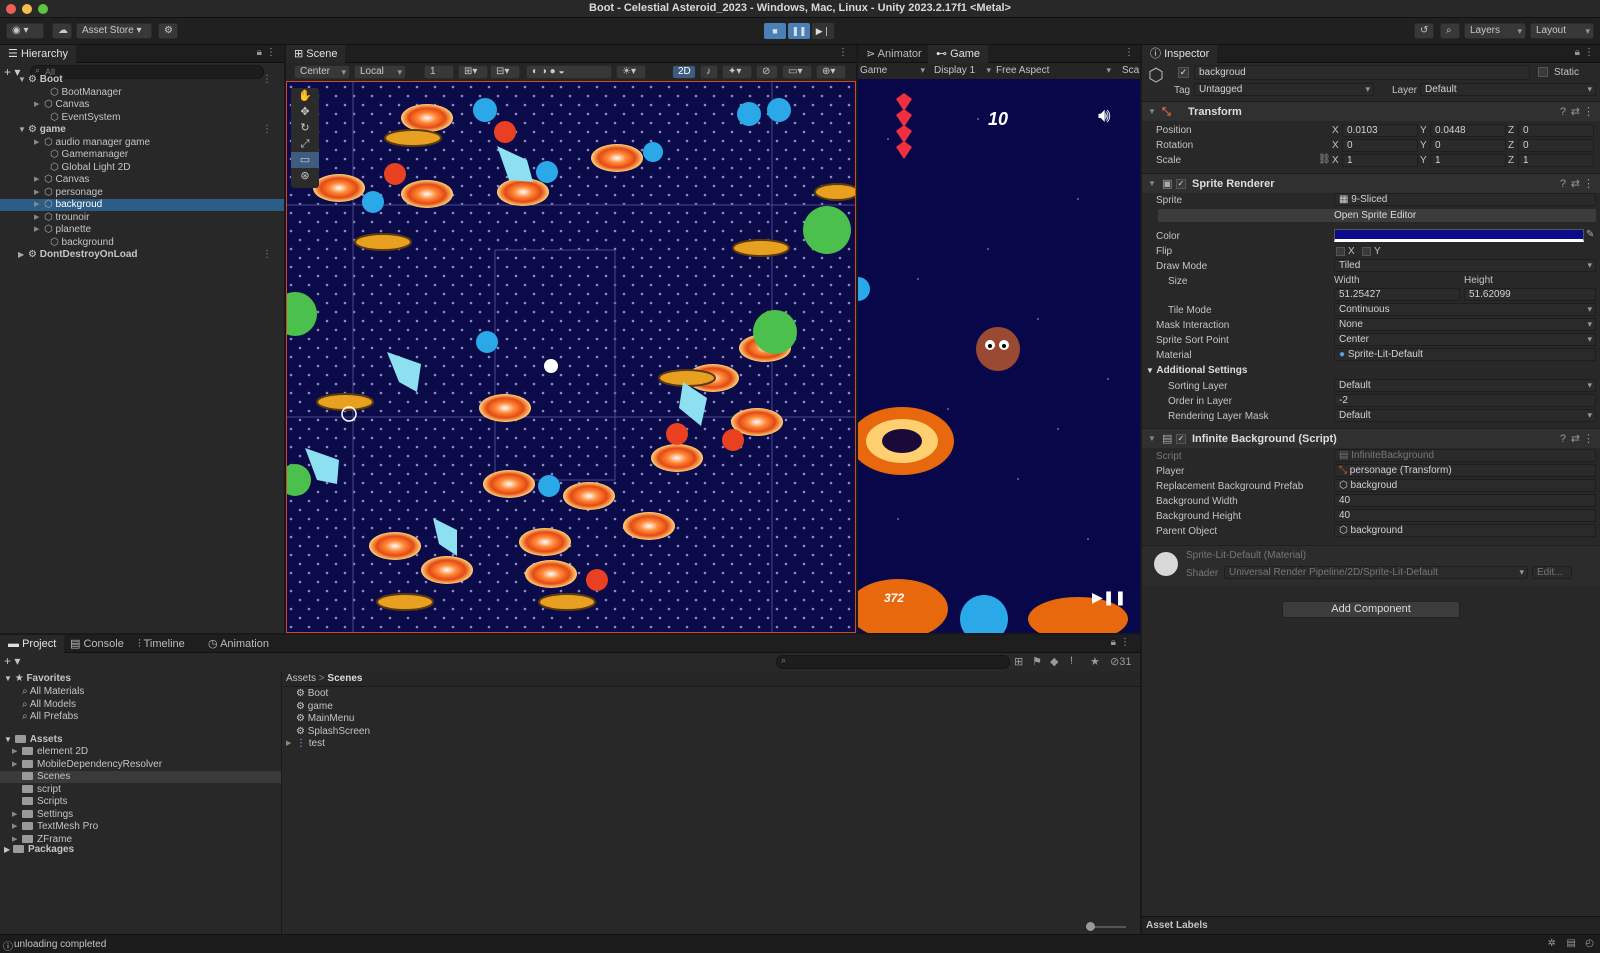 The height and width of the screenshot is (953, 1600). I want to click on hierarchy-item: ▶ ⬡ audio manager game, so click(142, 143).